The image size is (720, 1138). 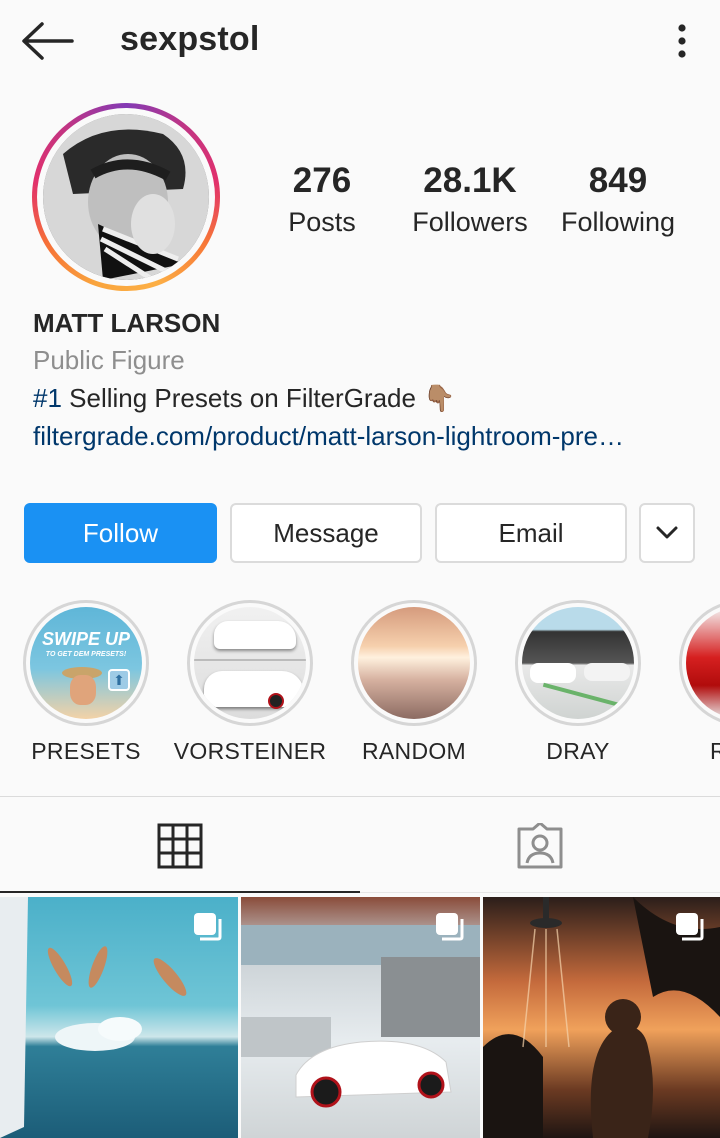 I want to click on posts-label: Posts, so click(x=322, y=222).